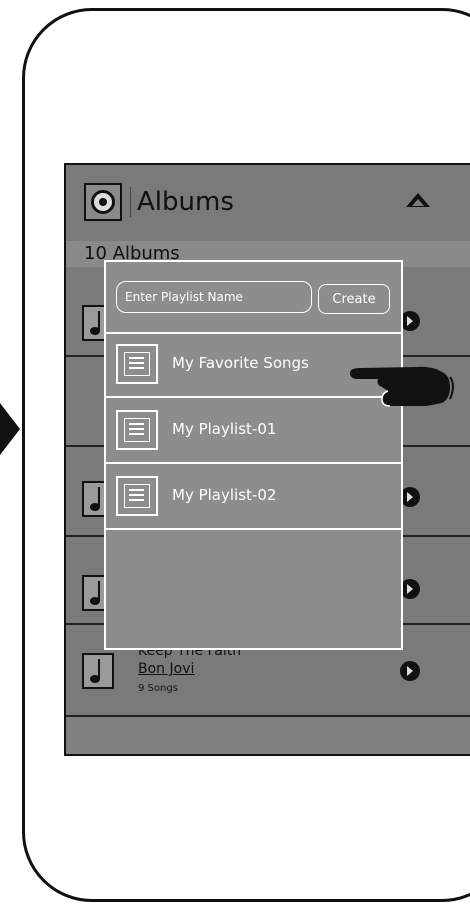  What do you see at coordinates (158, 688) in the screenshot?
I see `album-song-count: 9 Songs` at bounding box center [158, 688].